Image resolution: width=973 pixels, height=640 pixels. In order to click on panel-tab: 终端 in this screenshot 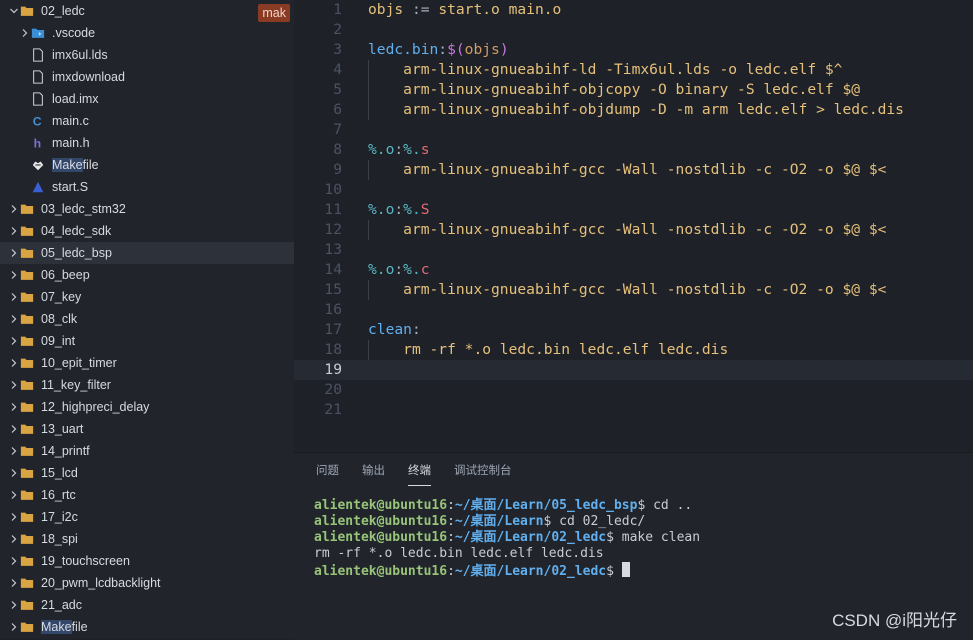, I will do `click(419, 474)`.